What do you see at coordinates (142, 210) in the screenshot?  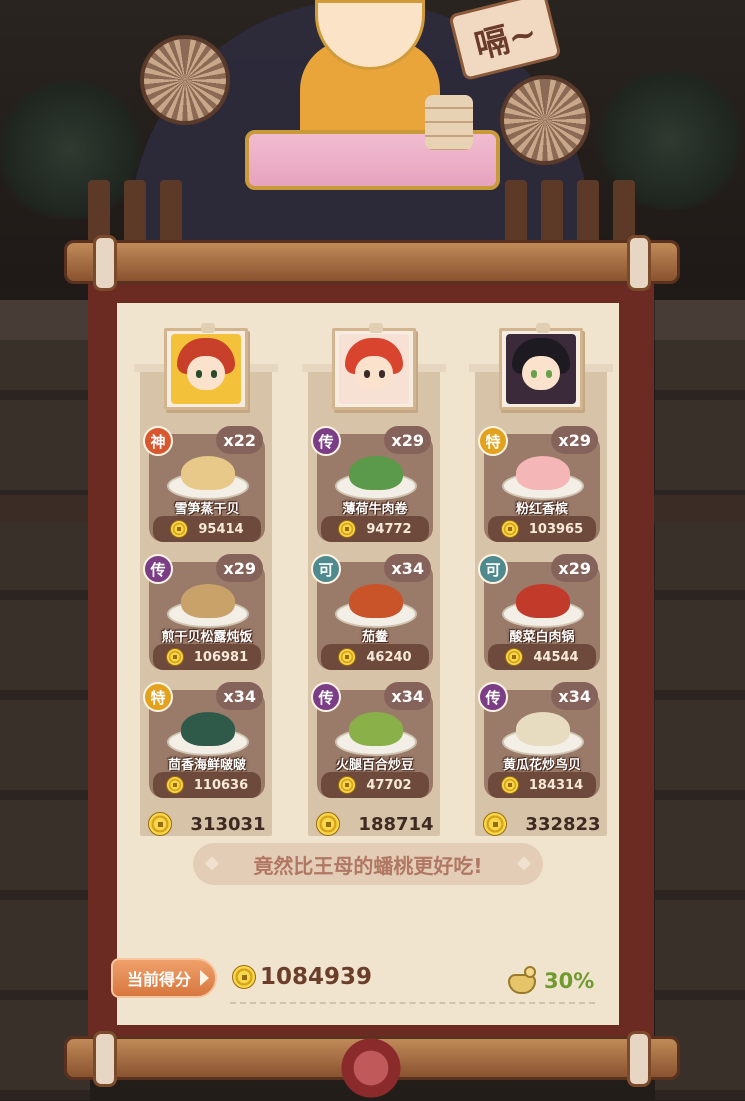 I see `fence-left` at bounding box center [142, 210].